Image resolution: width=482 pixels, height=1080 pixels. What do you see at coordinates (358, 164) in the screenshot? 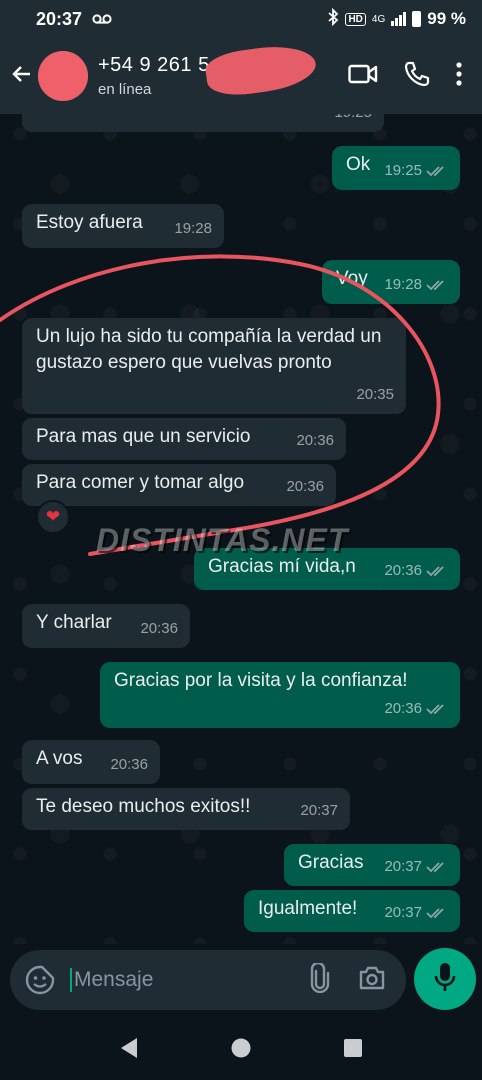
I see `message-text: Ok` at bounding box center [358, 164].